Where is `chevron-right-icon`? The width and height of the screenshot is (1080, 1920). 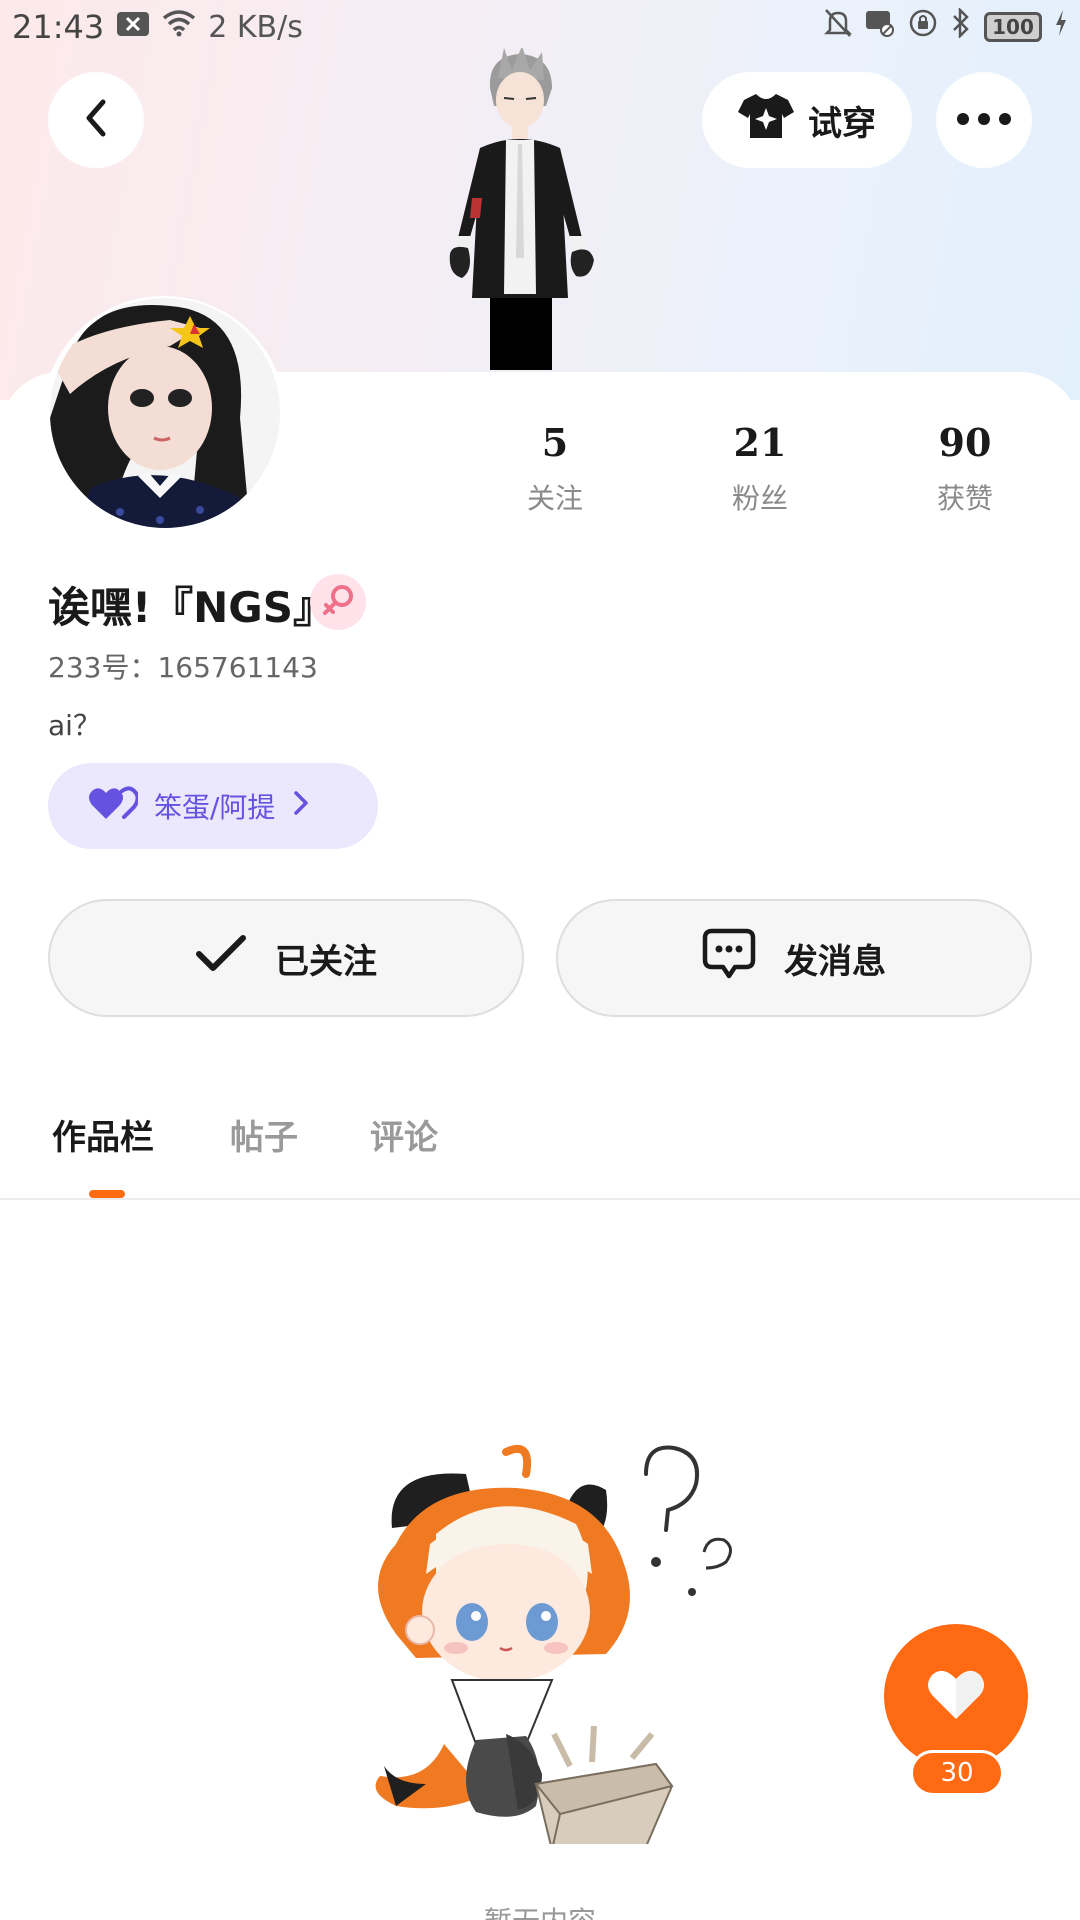
chevron-right-icon is located at coordinates (301, 806).